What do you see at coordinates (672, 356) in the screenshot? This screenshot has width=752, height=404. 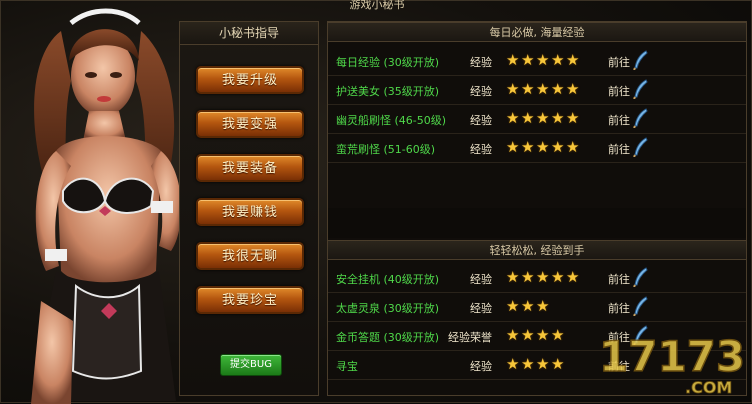 I see `watermark-text: 17173` at bounding box center [672, 356].